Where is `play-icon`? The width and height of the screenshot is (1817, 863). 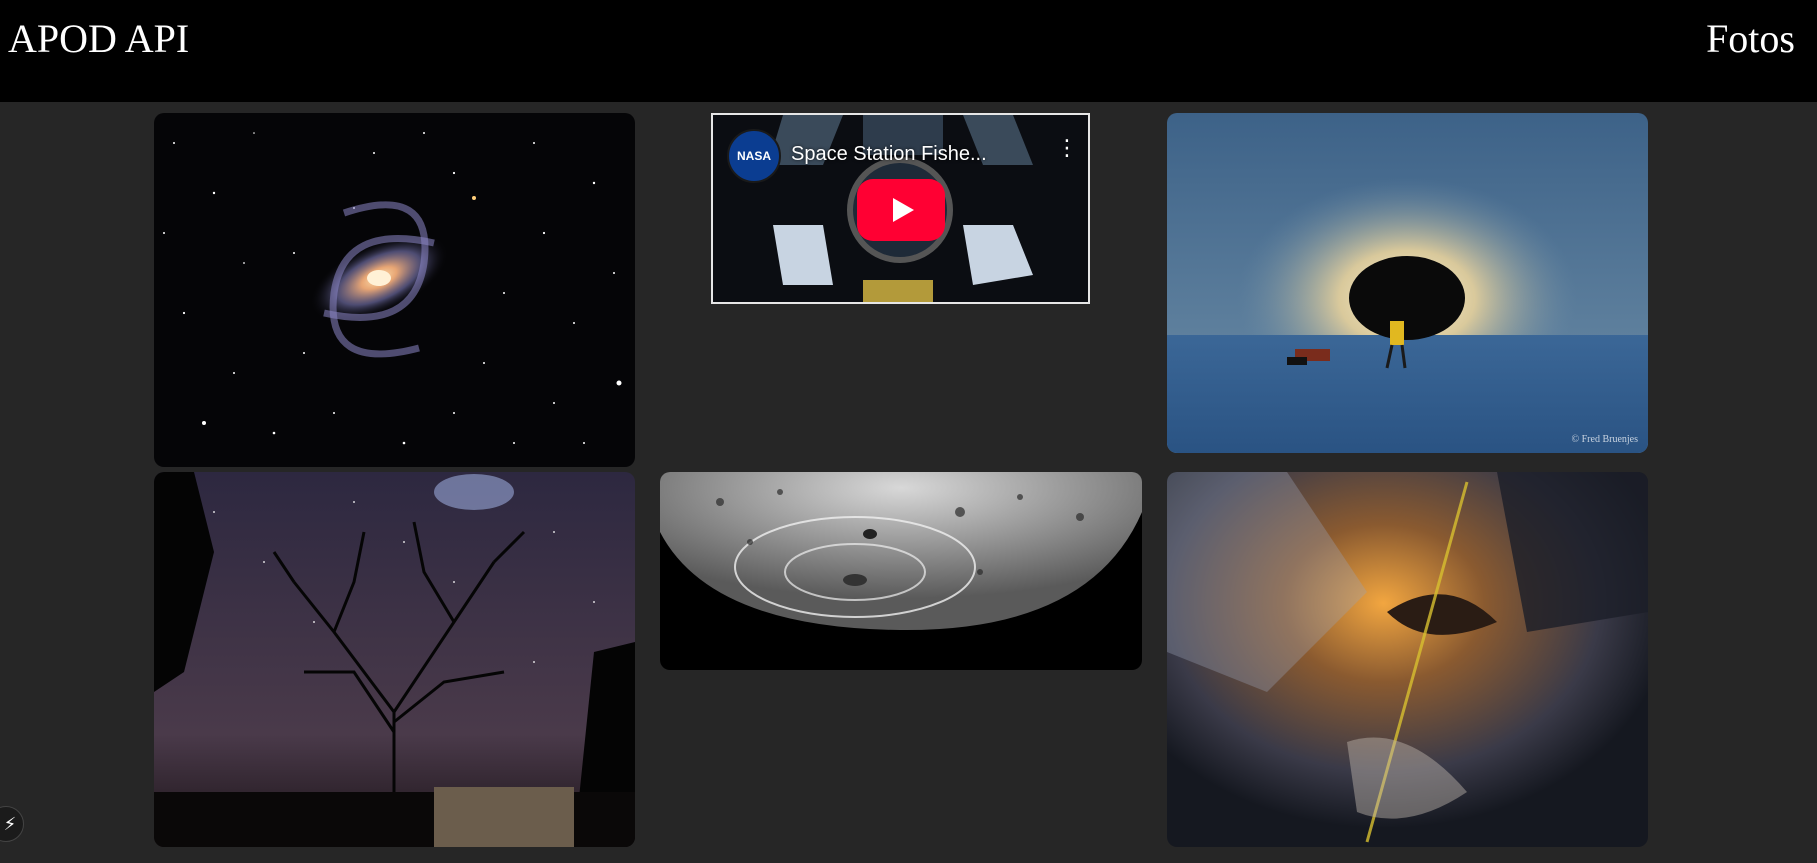
play-icon is located at coordinates (903, 210).